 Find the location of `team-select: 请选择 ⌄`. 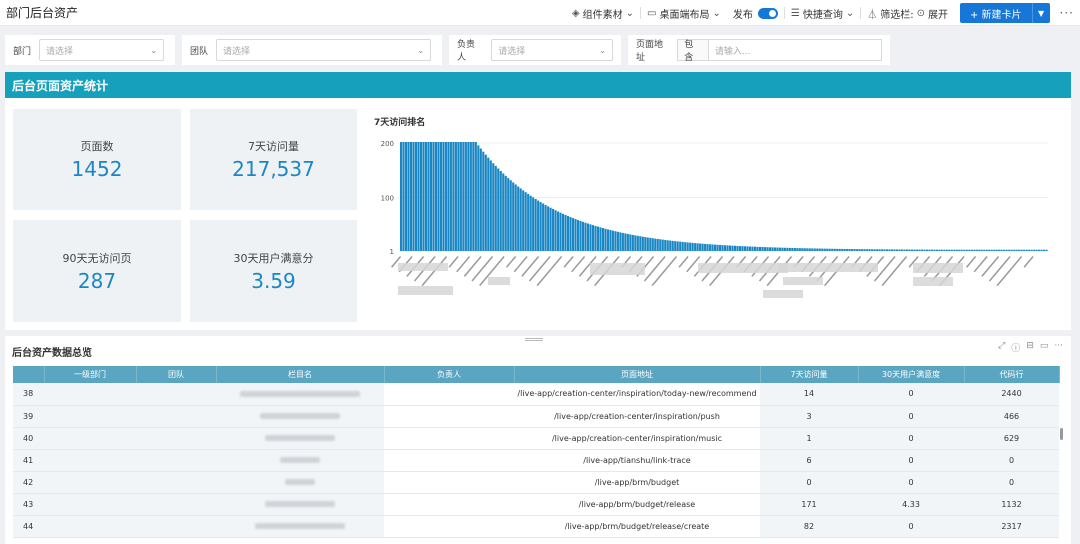

team-select: 请选择 ⌄ is located at coordinates (324, 50).